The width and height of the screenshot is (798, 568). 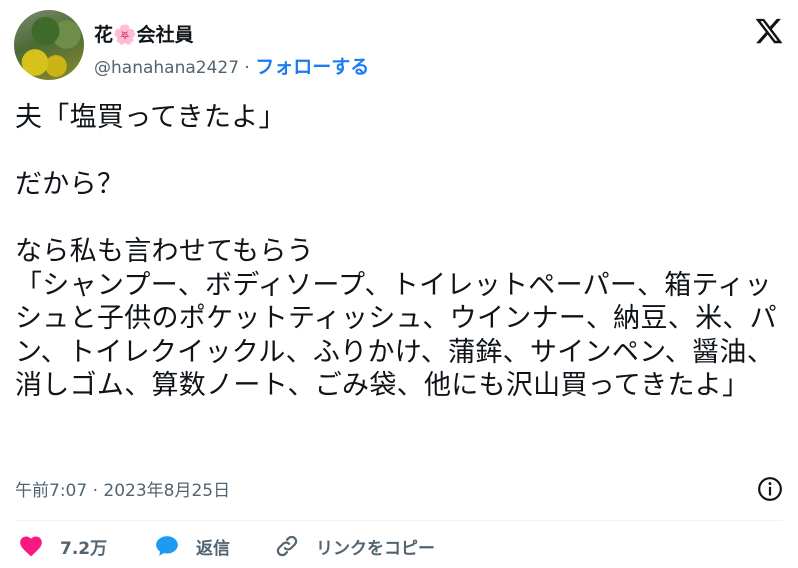 What do you see at coordinates (399, 46) in the screenshot?
I see `tweet-header: 花🌸会社員 @hanahana2427 · フォローする` at bounding box center [399, 46].